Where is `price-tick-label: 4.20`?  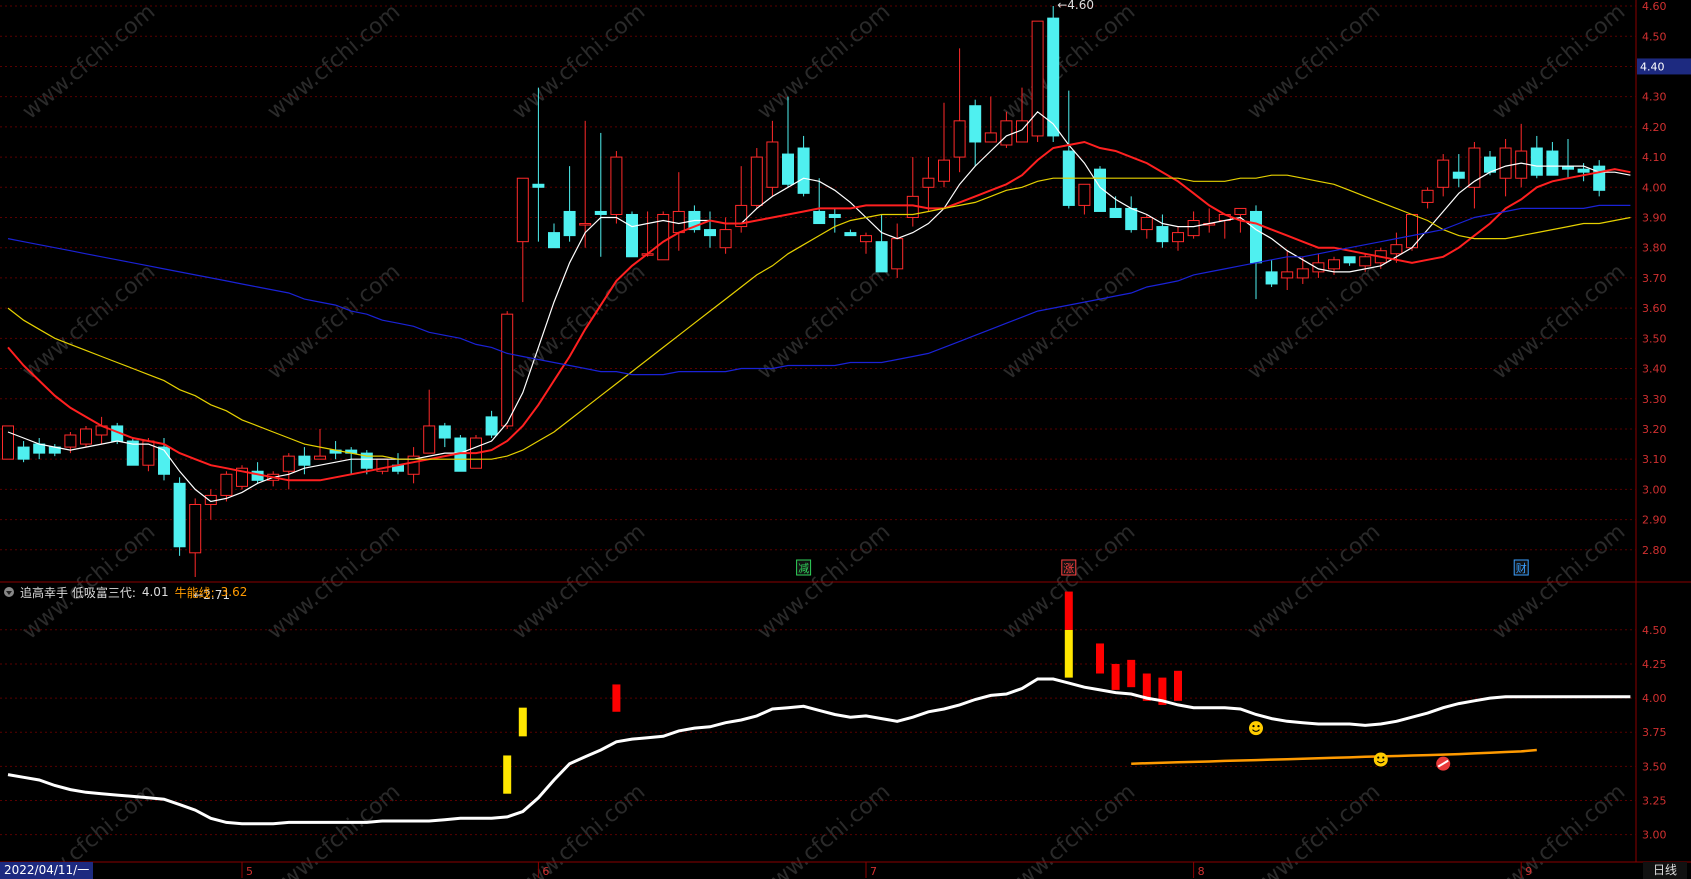 price-tick-label: 4.20 is located at coordinates (1654, 127).